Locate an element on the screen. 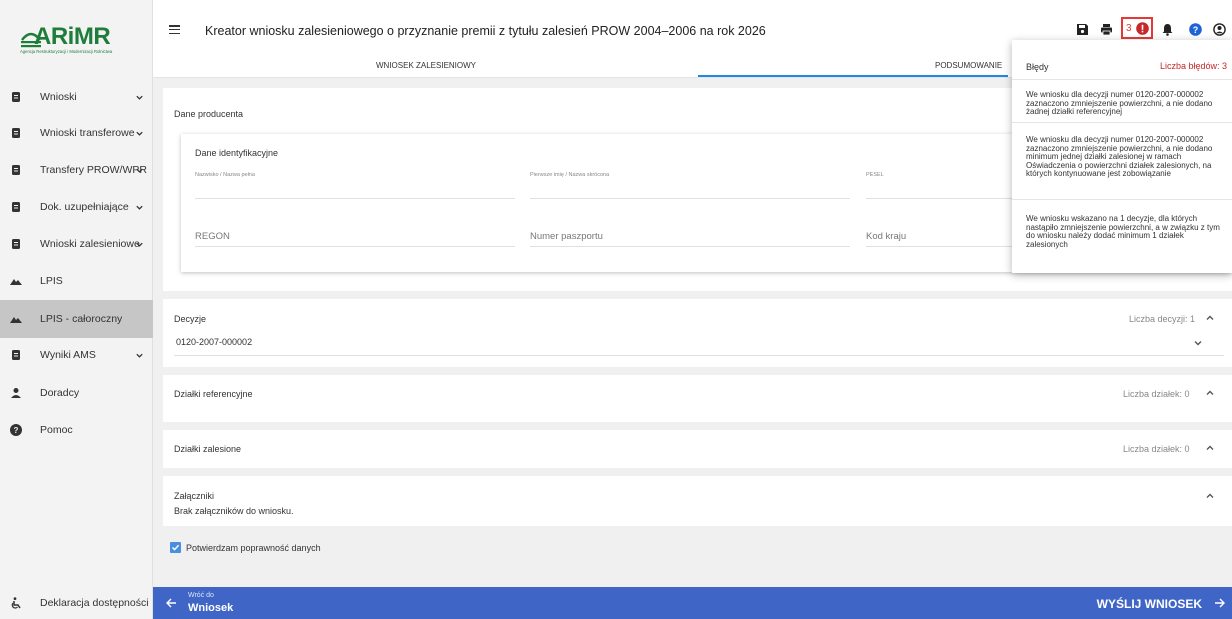 This screenshot has height=619, width=1232. firstname-field is located at coordinates (690, 198).